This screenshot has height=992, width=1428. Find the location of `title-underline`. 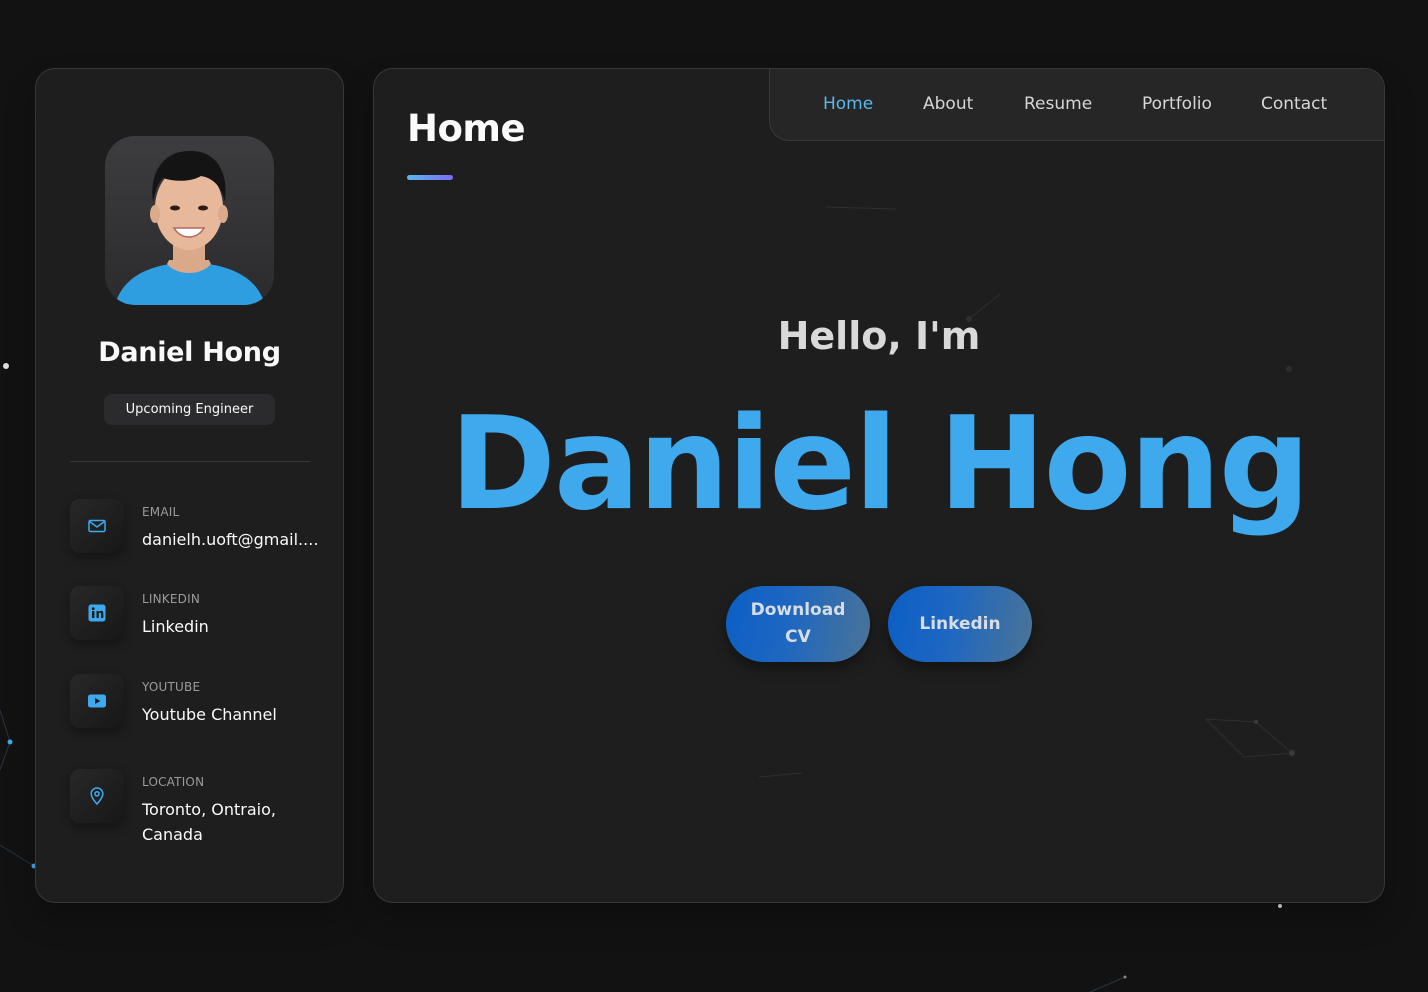

title-underline is located at coordinates (430, 177).